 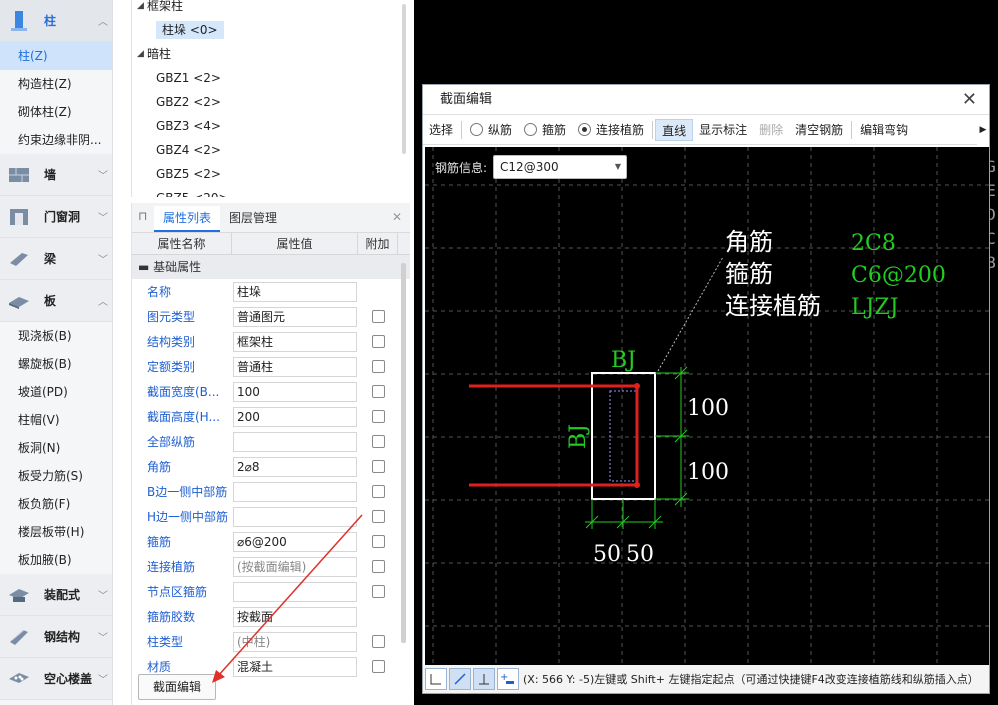 I want to click on radio-longitudinal: 纵筋, so click(x=491, y=130).